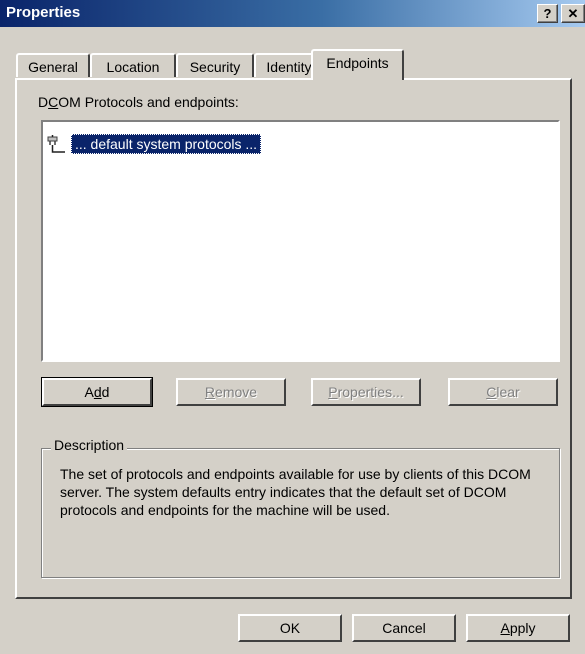 This screenshot has height=654, width=585. I want to click on tab-endpoints: Endpoints, so click(357, 64).